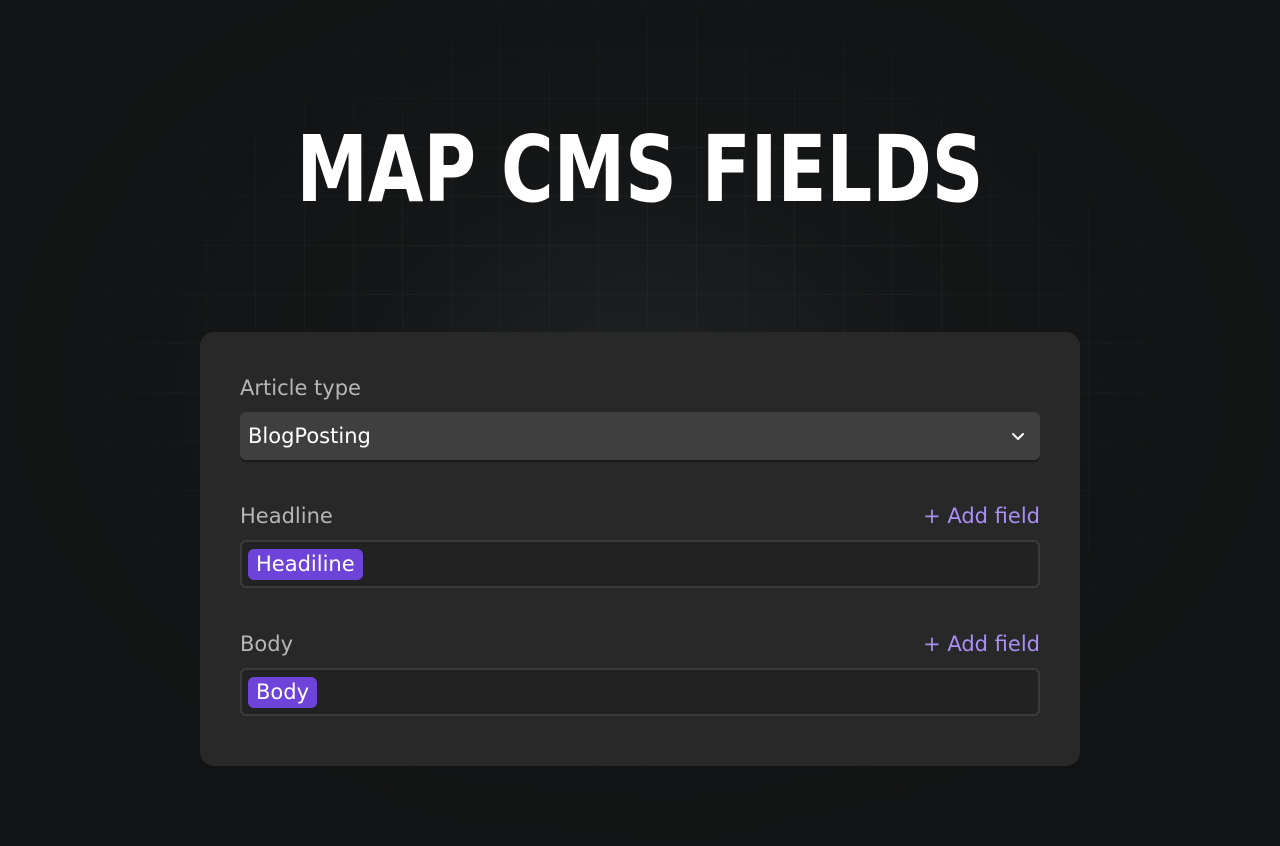 This screenshot has width=1280, height=846. I want to click on page-title: MAP CMS FIELDS, so click(640, 169).